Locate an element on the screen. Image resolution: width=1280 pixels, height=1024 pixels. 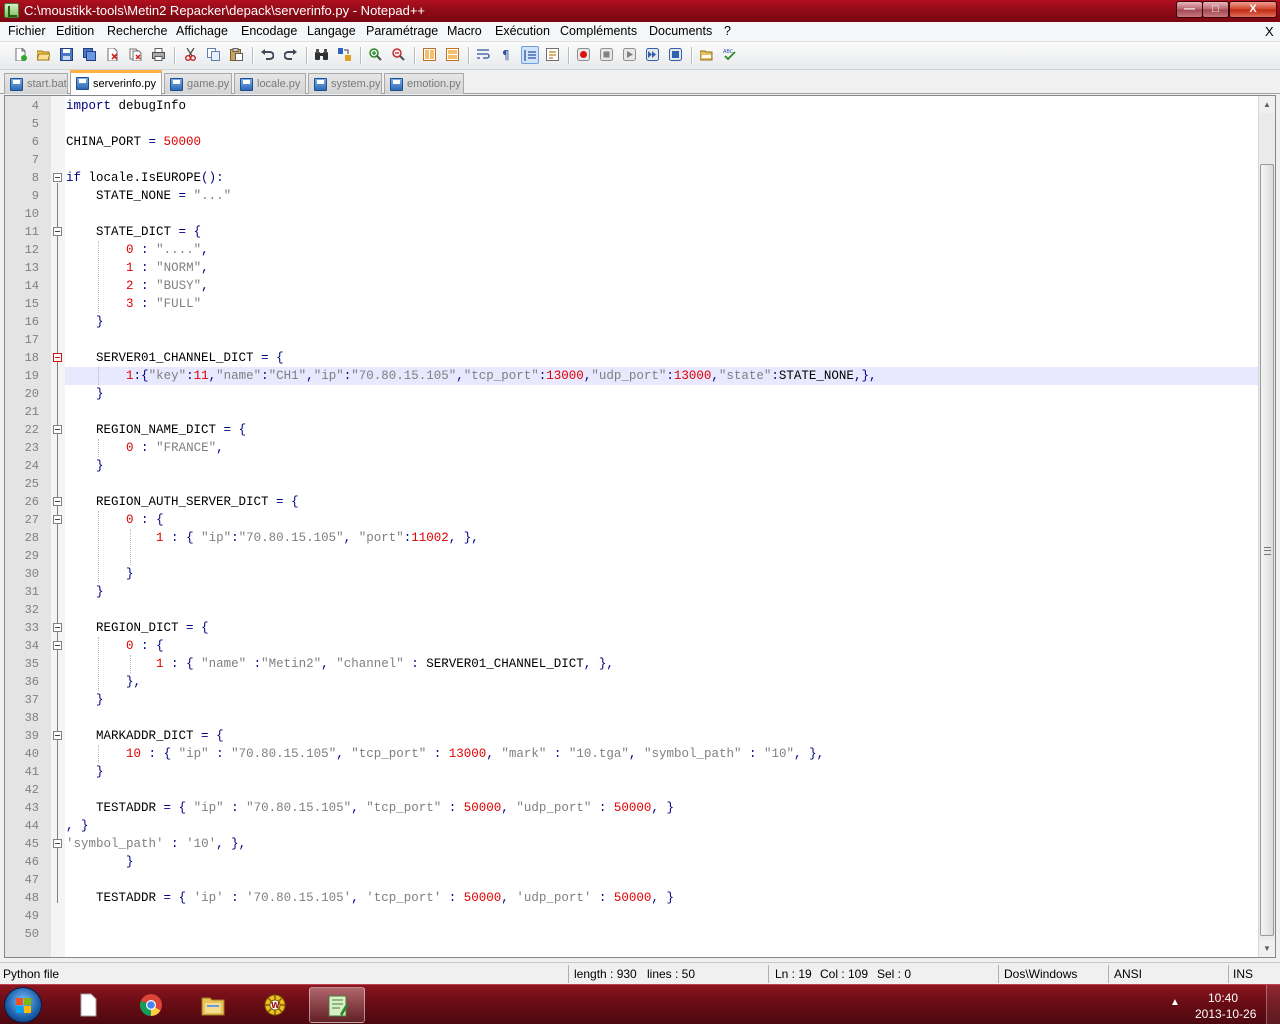
code-line: 20 } is located at coordinates (642, 394).